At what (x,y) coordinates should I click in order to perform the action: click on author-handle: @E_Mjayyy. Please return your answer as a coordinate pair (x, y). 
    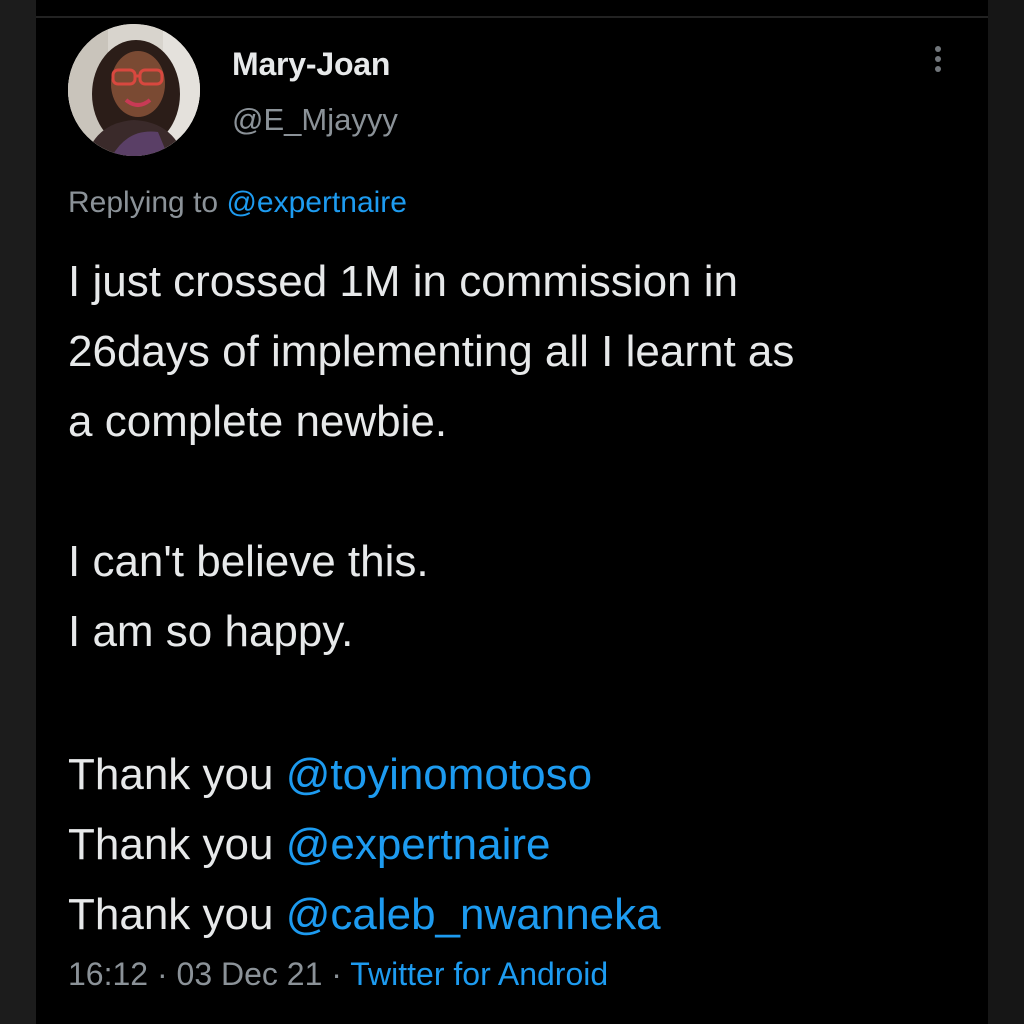
    Looking at the image, I should click on (315, 120).